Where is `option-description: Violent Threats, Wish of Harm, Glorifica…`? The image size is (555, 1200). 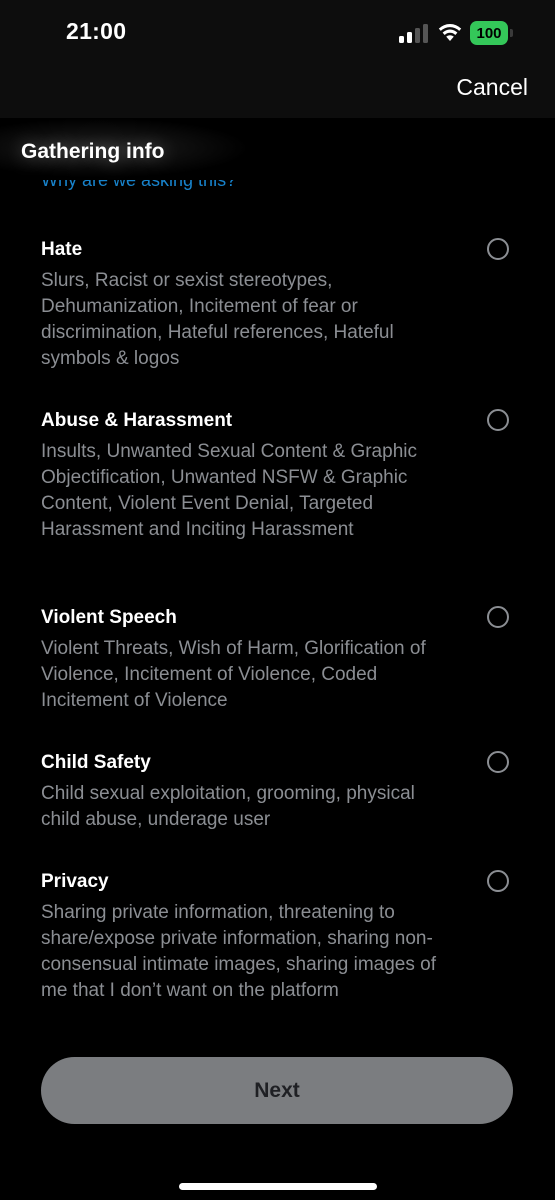
option-description: Violent Threats, Wish of Harm, Glorifica… is located at coordinates (233, 674).